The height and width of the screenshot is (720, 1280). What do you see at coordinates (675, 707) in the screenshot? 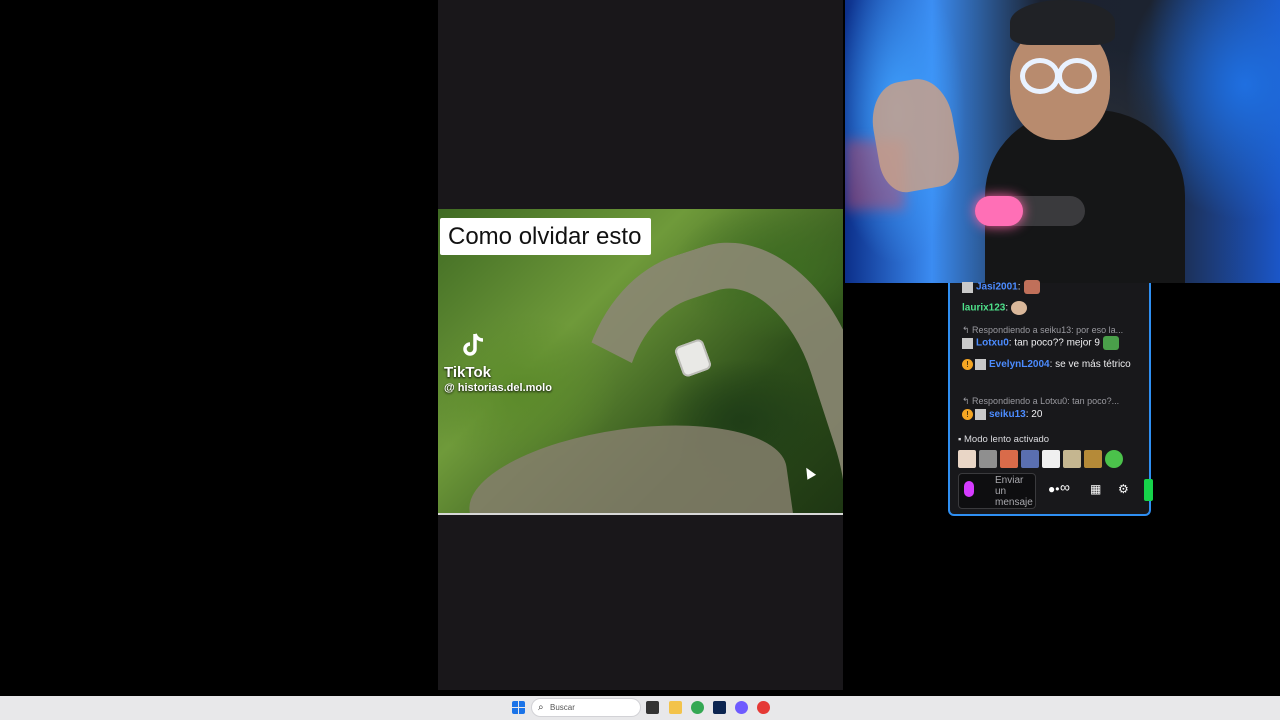
I see `file-explorer-icon` at bounding box center [675, 707].